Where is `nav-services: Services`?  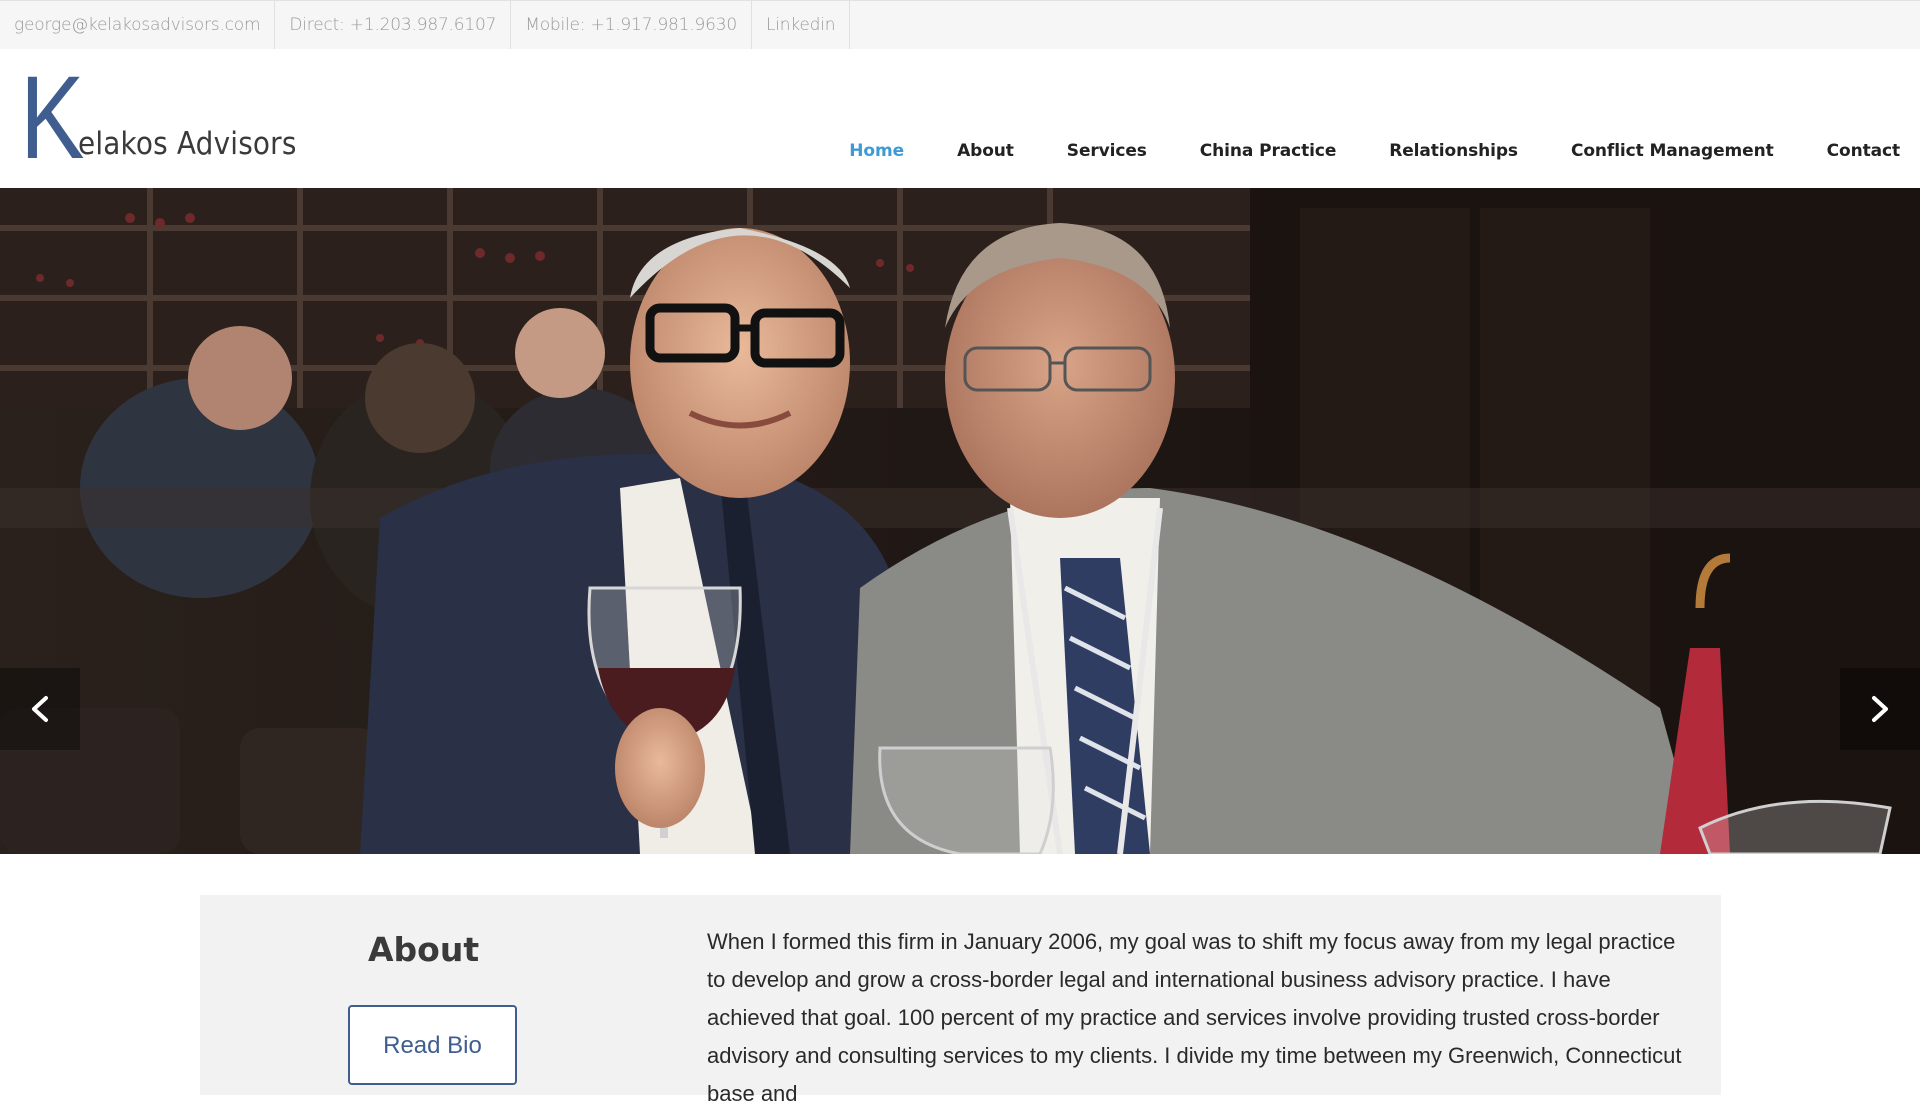 nav-services: Services is located at coordinates (1107, 151).